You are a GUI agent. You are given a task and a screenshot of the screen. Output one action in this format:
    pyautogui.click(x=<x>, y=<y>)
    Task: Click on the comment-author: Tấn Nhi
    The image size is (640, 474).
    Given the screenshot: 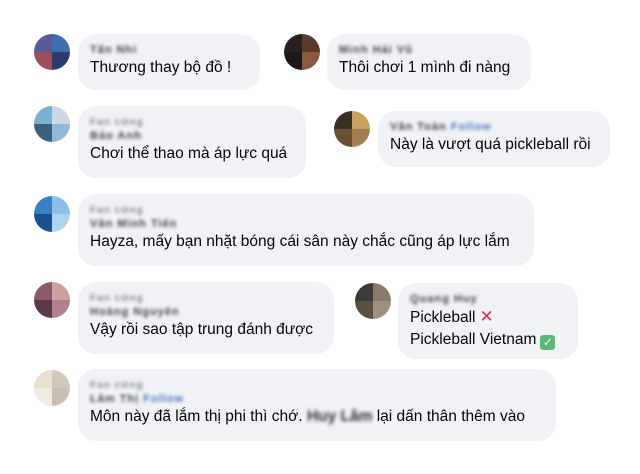 What is the action you would take?
    pyautogui.click(x=113, y=50)
    